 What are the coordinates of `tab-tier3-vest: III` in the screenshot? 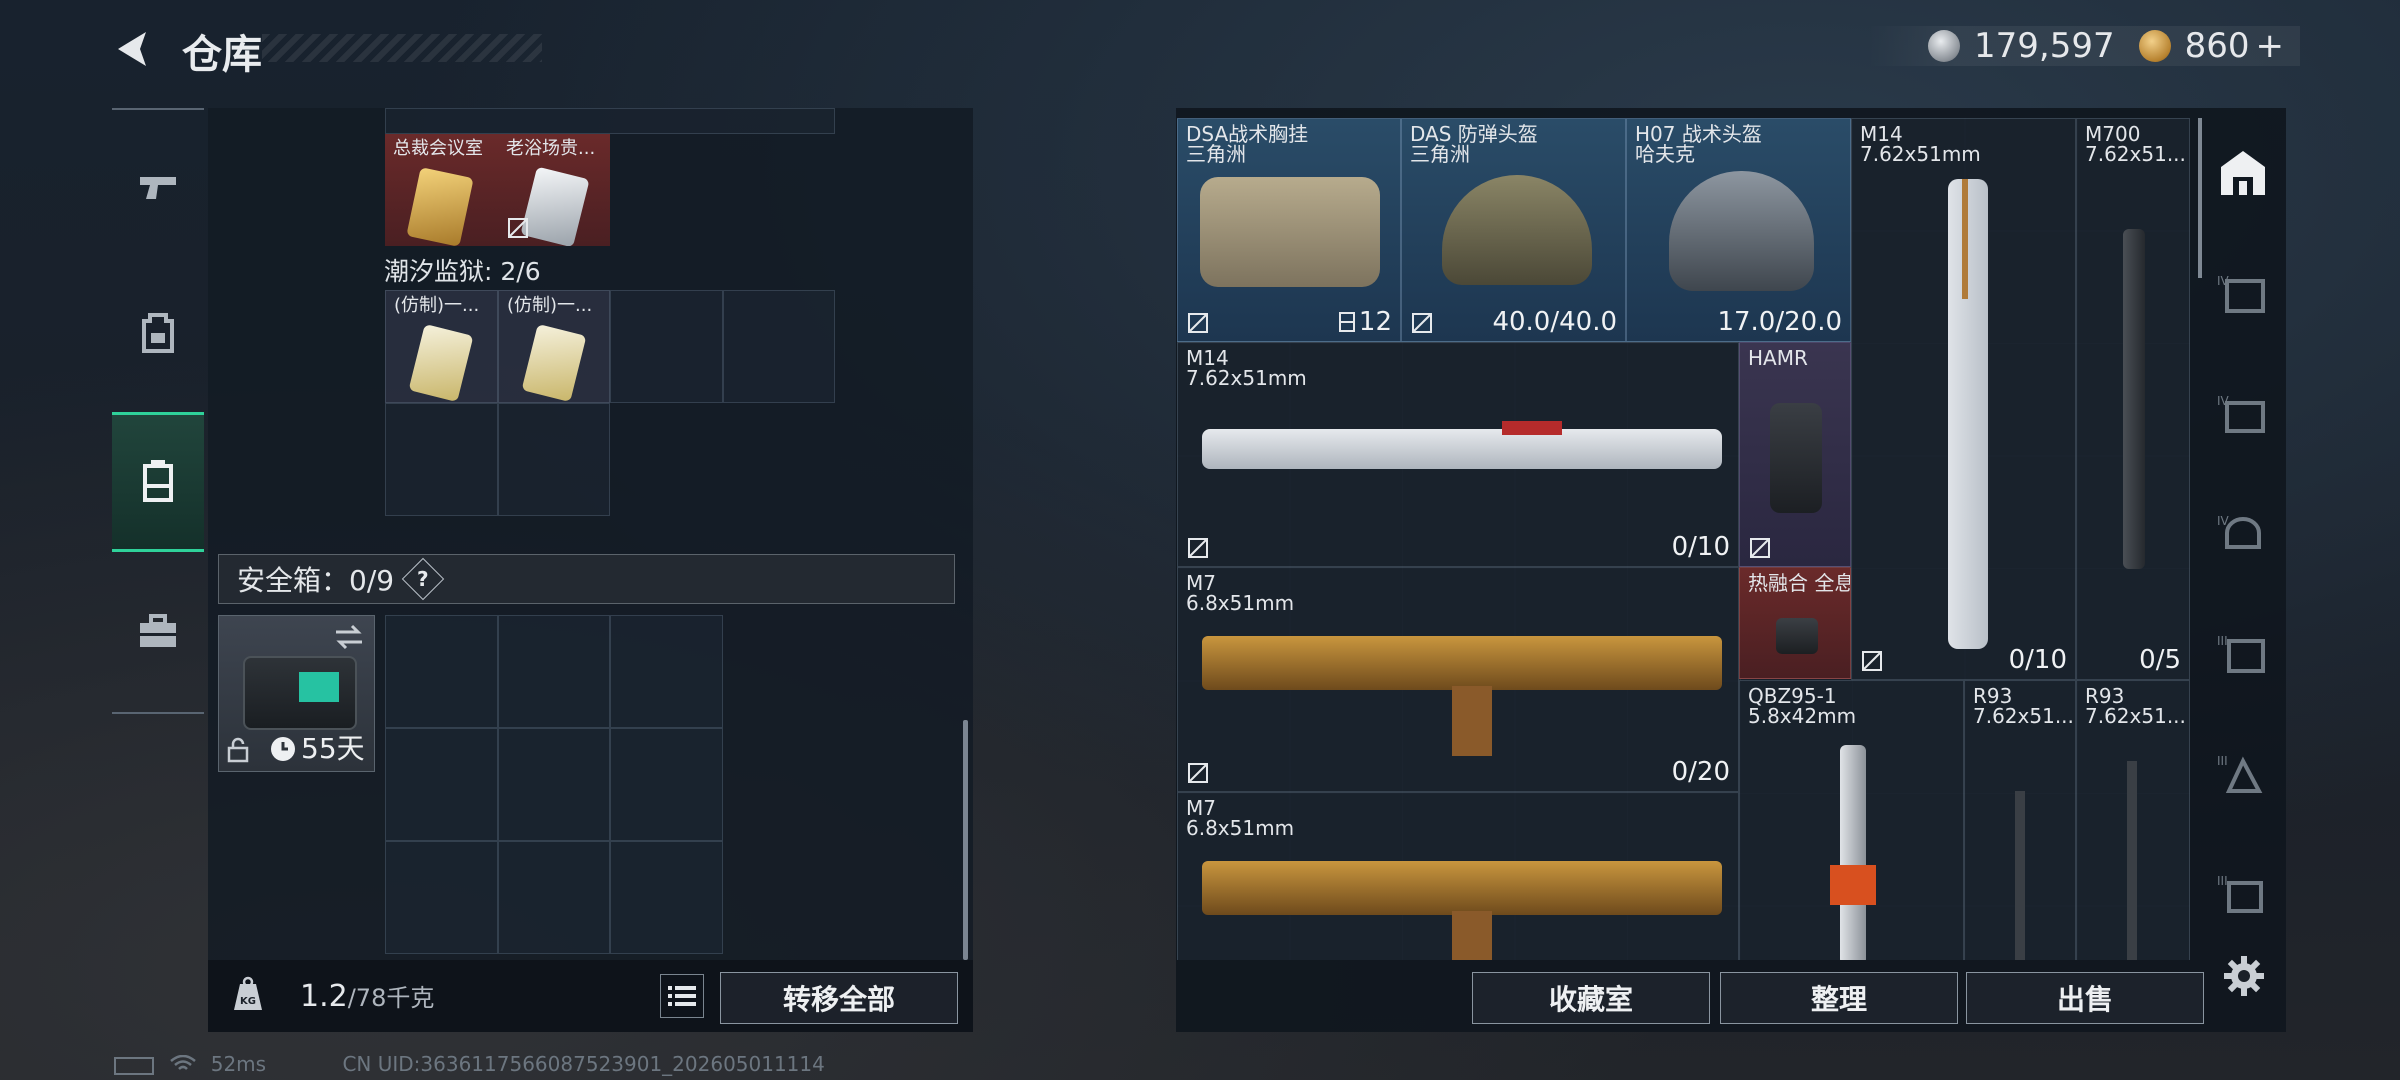 It's located at (2243, 773).